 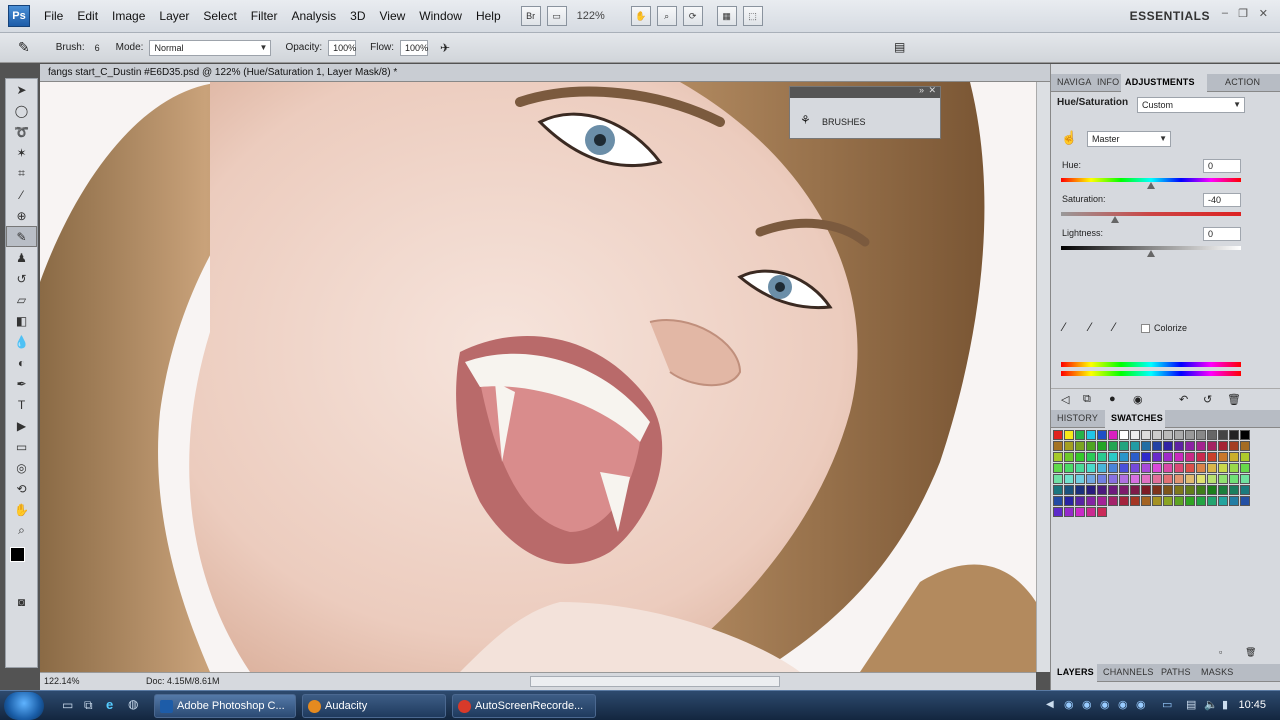 What do you see at coordinates (21, 110) in the screenshot?
I see `marquee-tool-icon: ◯` at bounding box center [21, 110].